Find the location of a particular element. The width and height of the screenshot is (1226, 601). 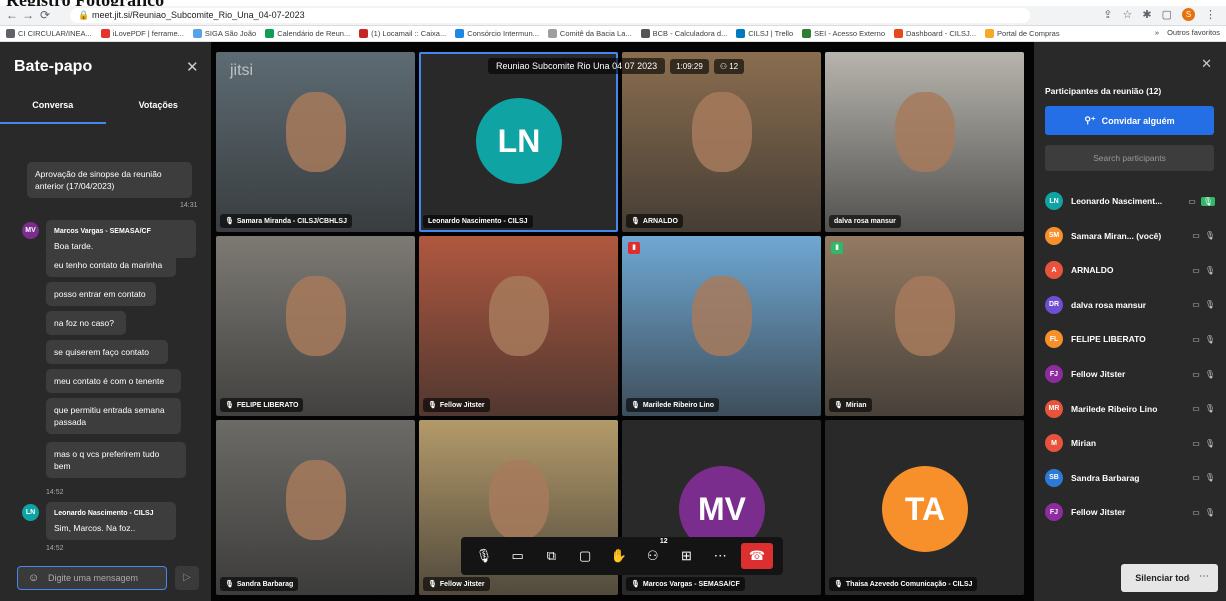

participant-tile: 🎙︎ Sandra Barbarag is located at coordinates (315, 507).